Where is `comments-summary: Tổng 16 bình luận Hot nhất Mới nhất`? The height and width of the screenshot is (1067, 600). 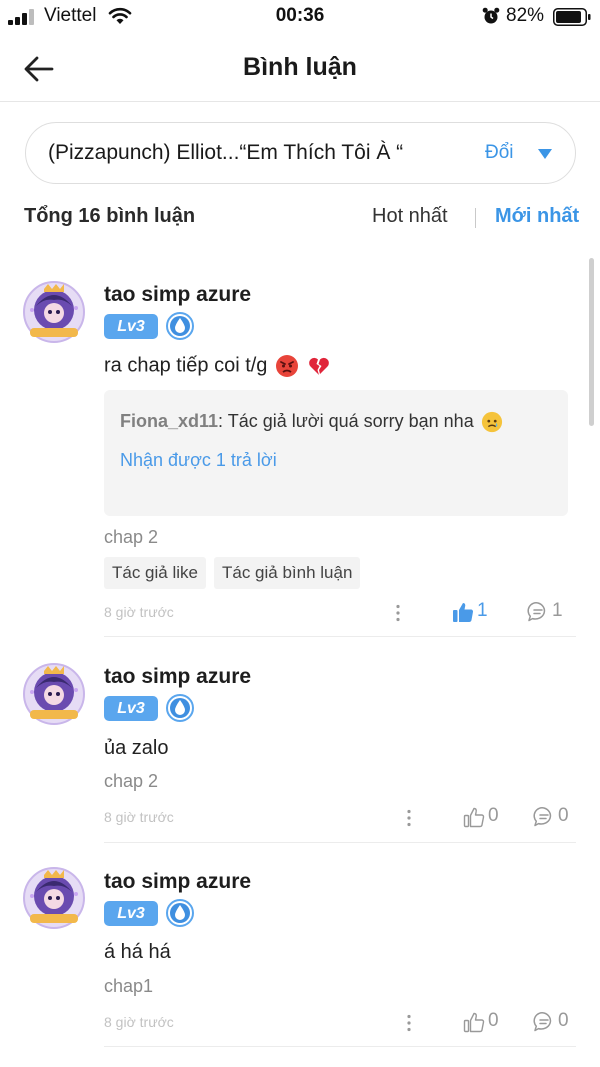 comments-summary: Tổng 16 bình luận Hot nhất Mới nhất is located at coordinates (300, 218).